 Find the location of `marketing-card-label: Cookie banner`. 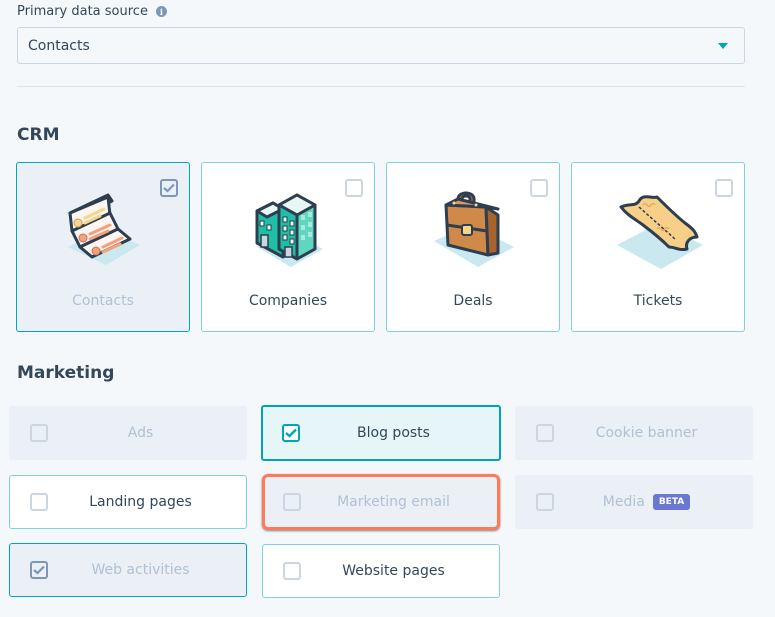

marketing-card-label: Cookie banner is located at coordinates (646, 433).